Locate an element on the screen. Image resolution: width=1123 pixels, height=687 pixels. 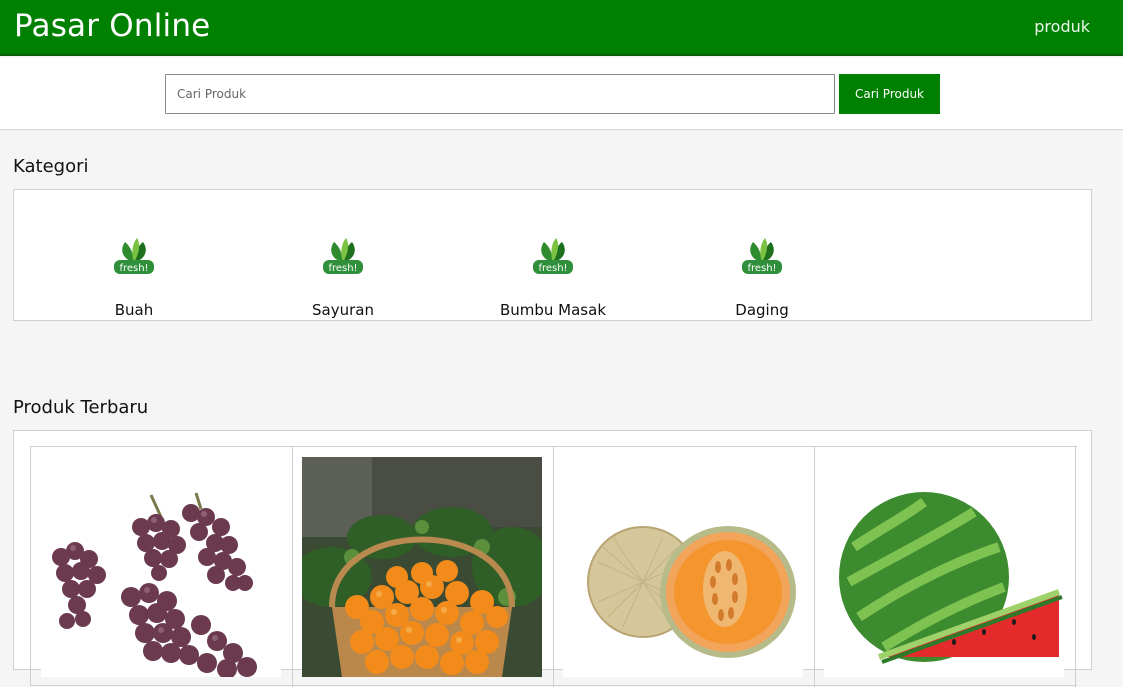
produk-card-cantaloupe is located at coordinates (684, 567).